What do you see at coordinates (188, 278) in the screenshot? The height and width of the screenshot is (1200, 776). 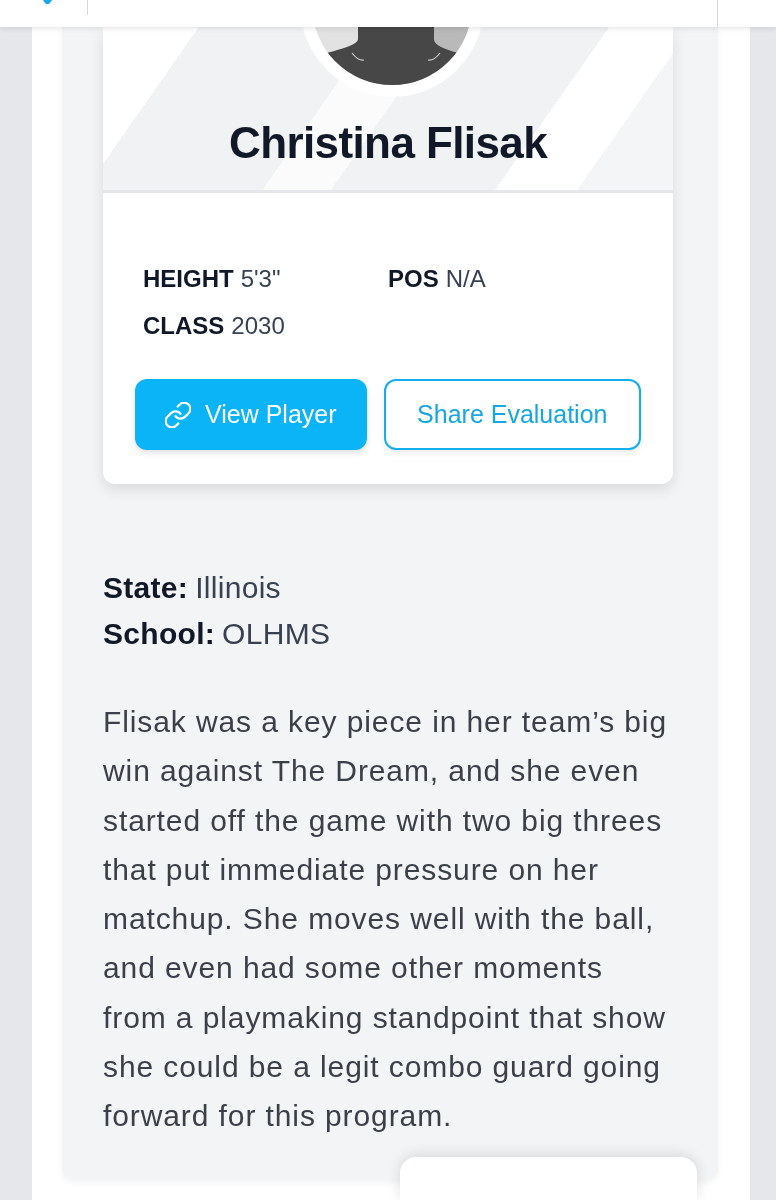 I see `stat-label: HEIGHT` at bounding box center [188, 278].